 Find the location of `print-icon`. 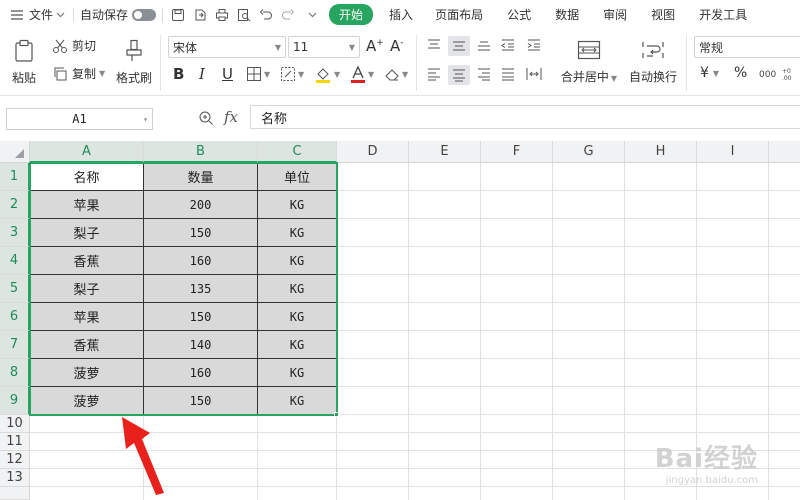

print-icon is located at coordinates (222, 15).